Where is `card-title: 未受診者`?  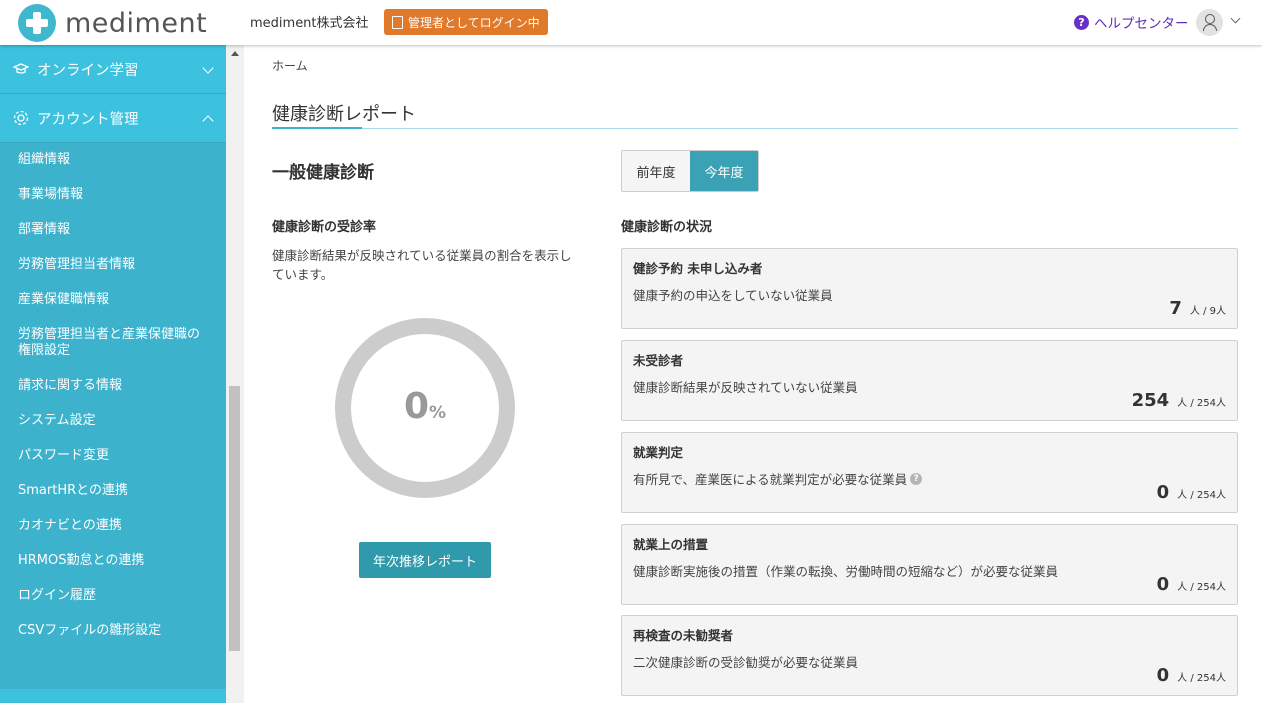
card-title: 未受診者 is located at coordinates (658, 360).